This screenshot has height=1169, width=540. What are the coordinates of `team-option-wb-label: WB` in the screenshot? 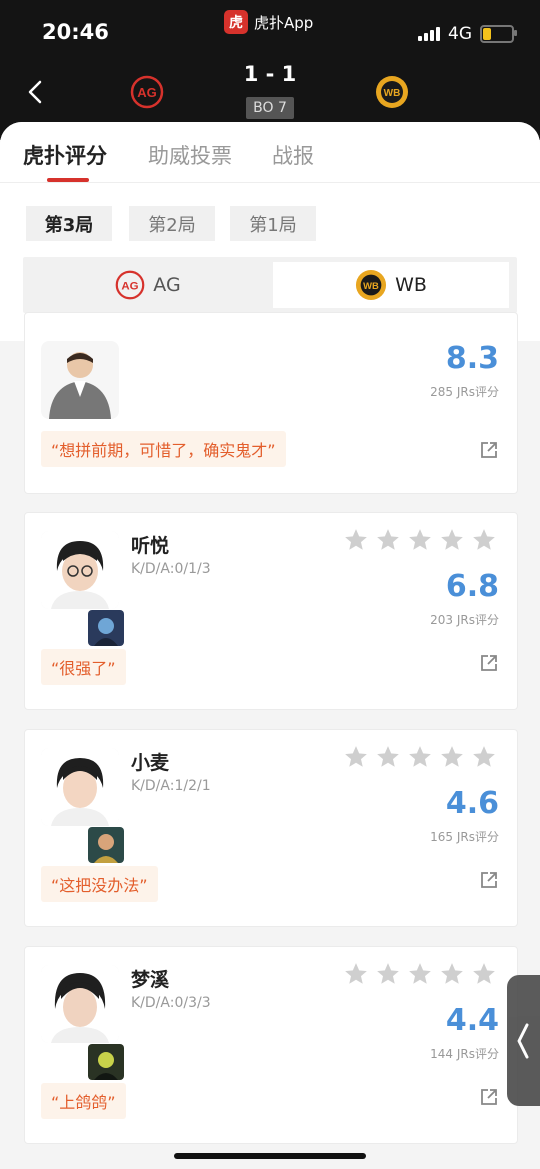 It's located at (411, 285).